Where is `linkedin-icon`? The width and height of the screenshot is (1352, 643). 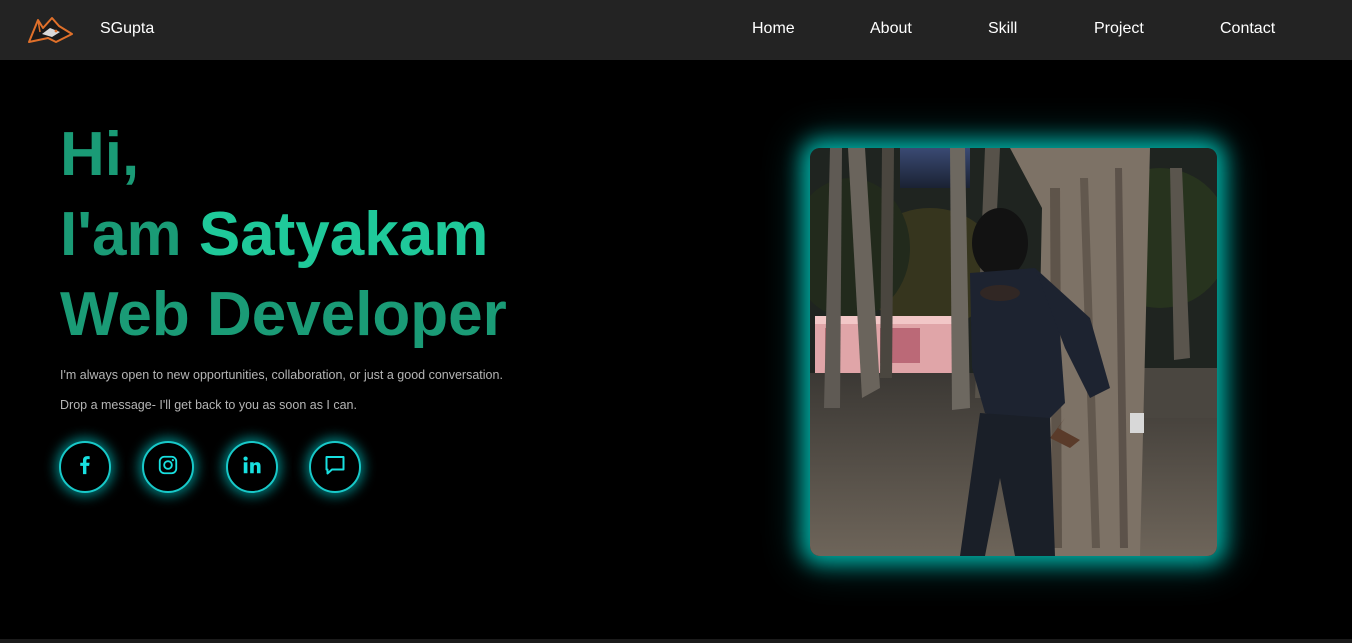 linkedin-icon is located at coordinates (252, 467).